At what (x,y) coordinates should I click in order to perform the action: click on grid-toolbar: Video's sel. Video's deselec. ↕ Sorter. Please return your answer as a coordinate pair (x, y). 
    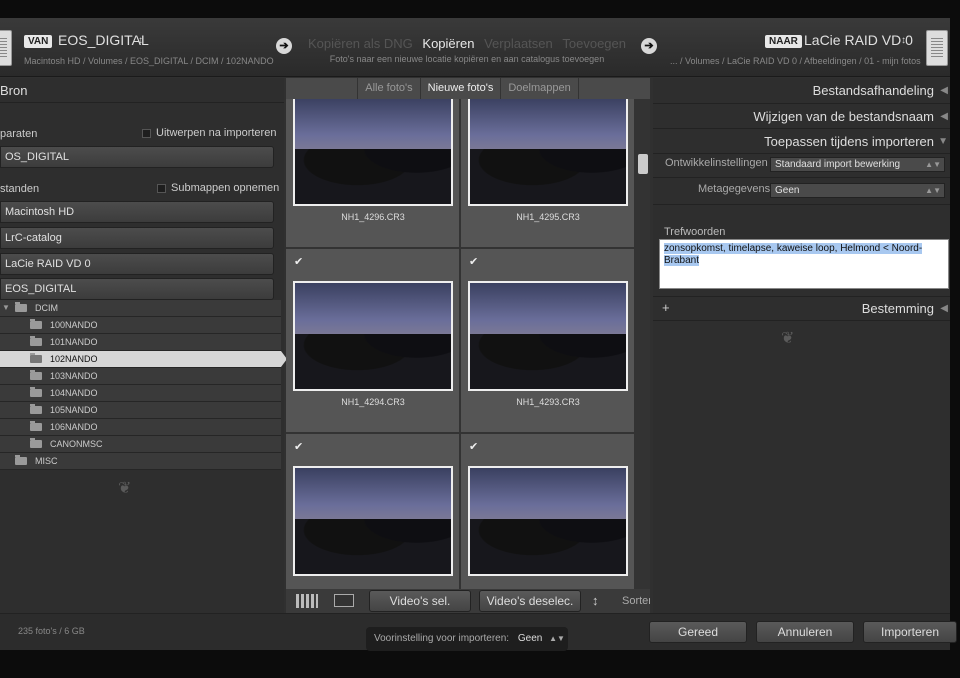
    Looking at the image, I should click on (468, 601).